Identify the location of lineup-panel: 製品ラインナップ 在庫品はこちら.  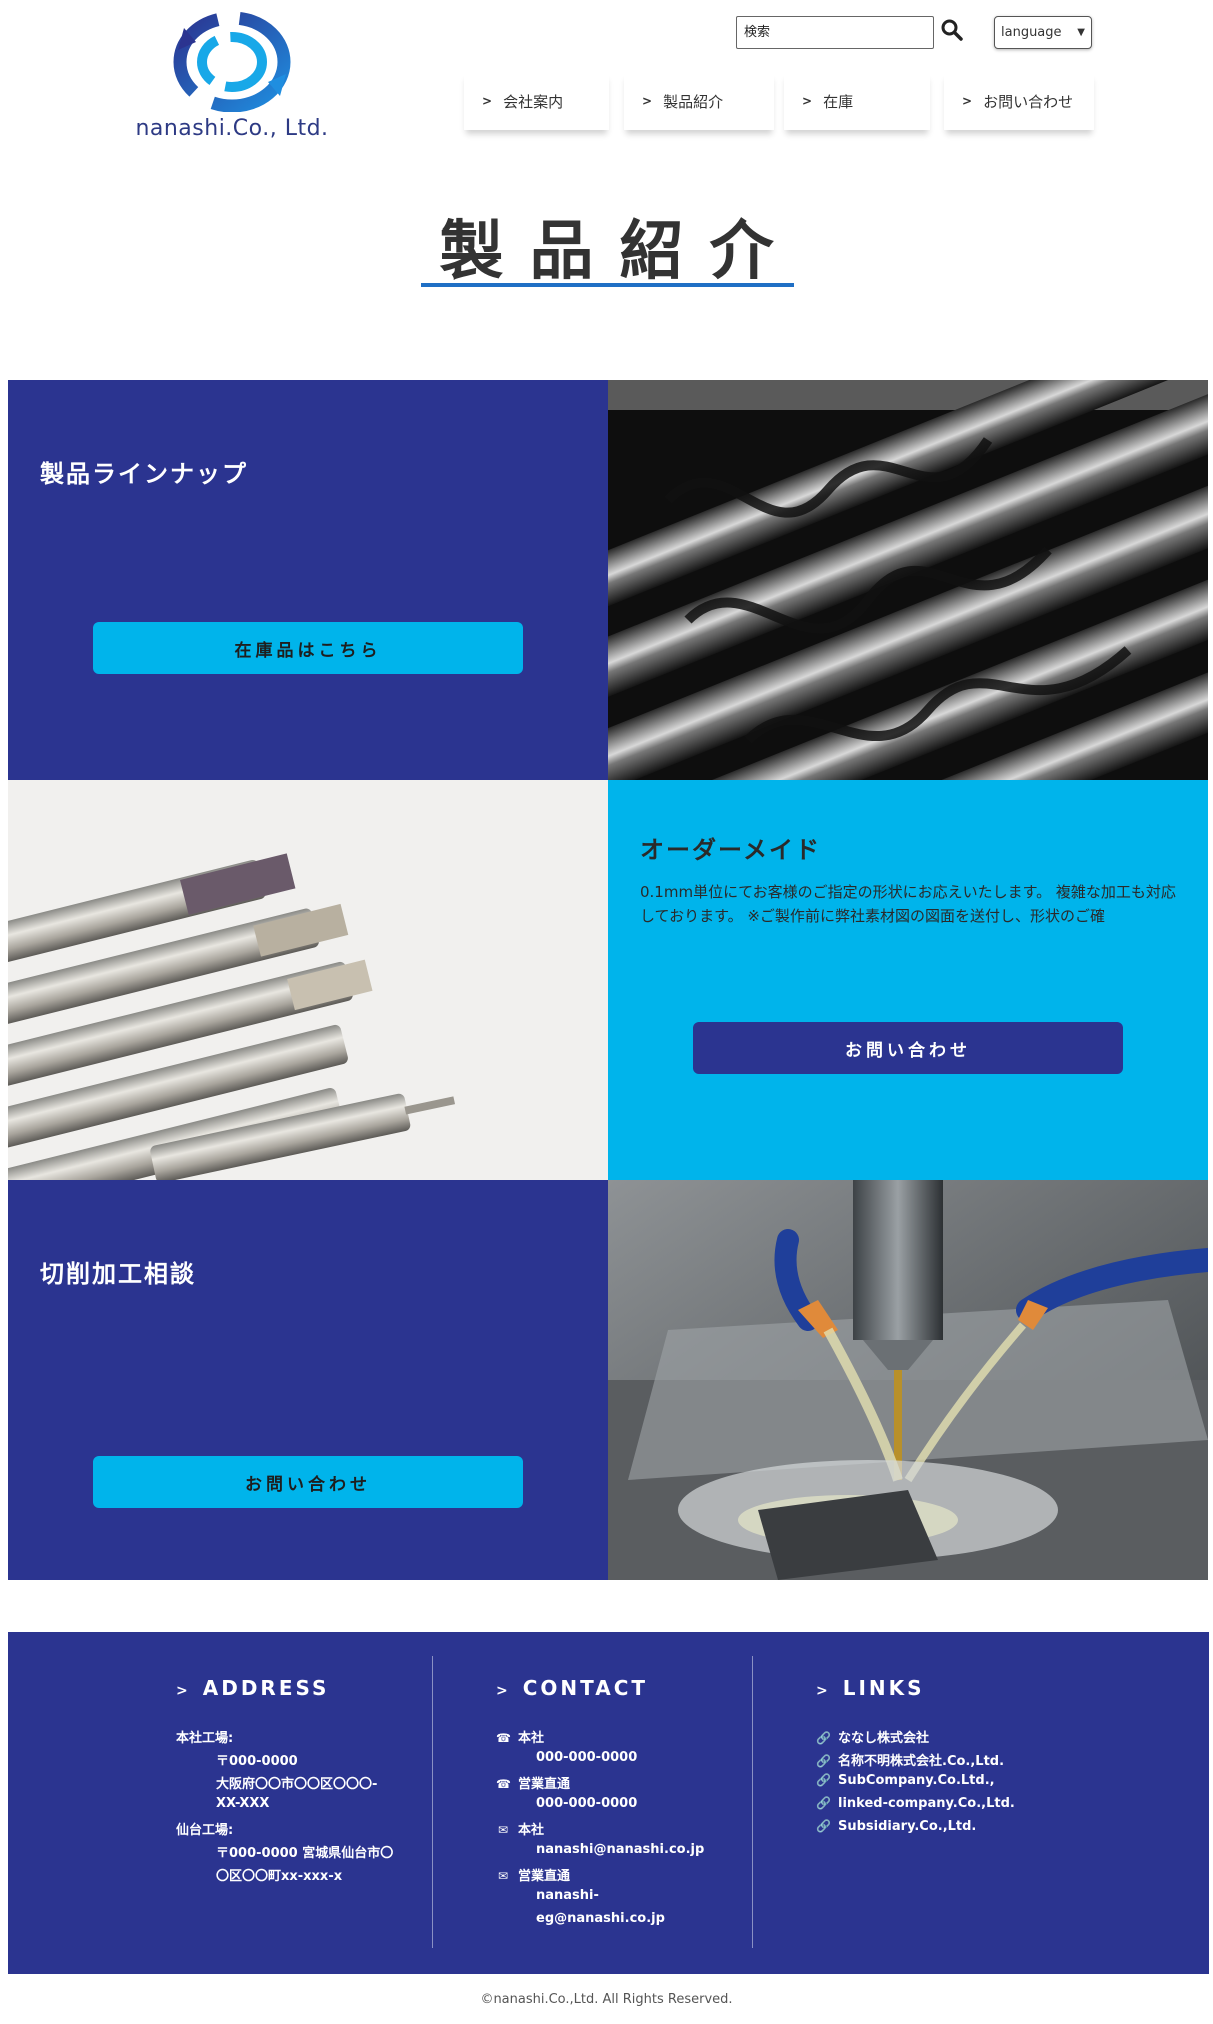
(308, 580).